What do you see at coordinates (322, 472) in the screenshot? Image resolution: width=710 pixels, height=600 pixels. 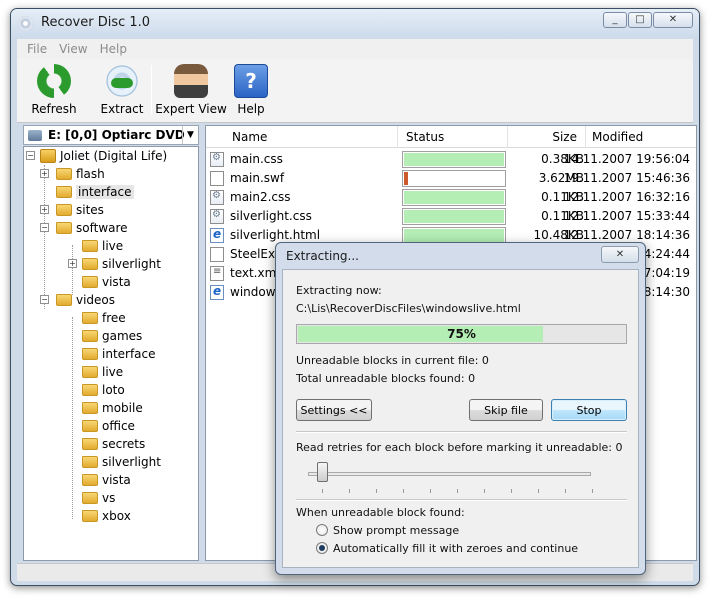 I see `read-retries-slider-thumb` at bounding box center [322, 472].